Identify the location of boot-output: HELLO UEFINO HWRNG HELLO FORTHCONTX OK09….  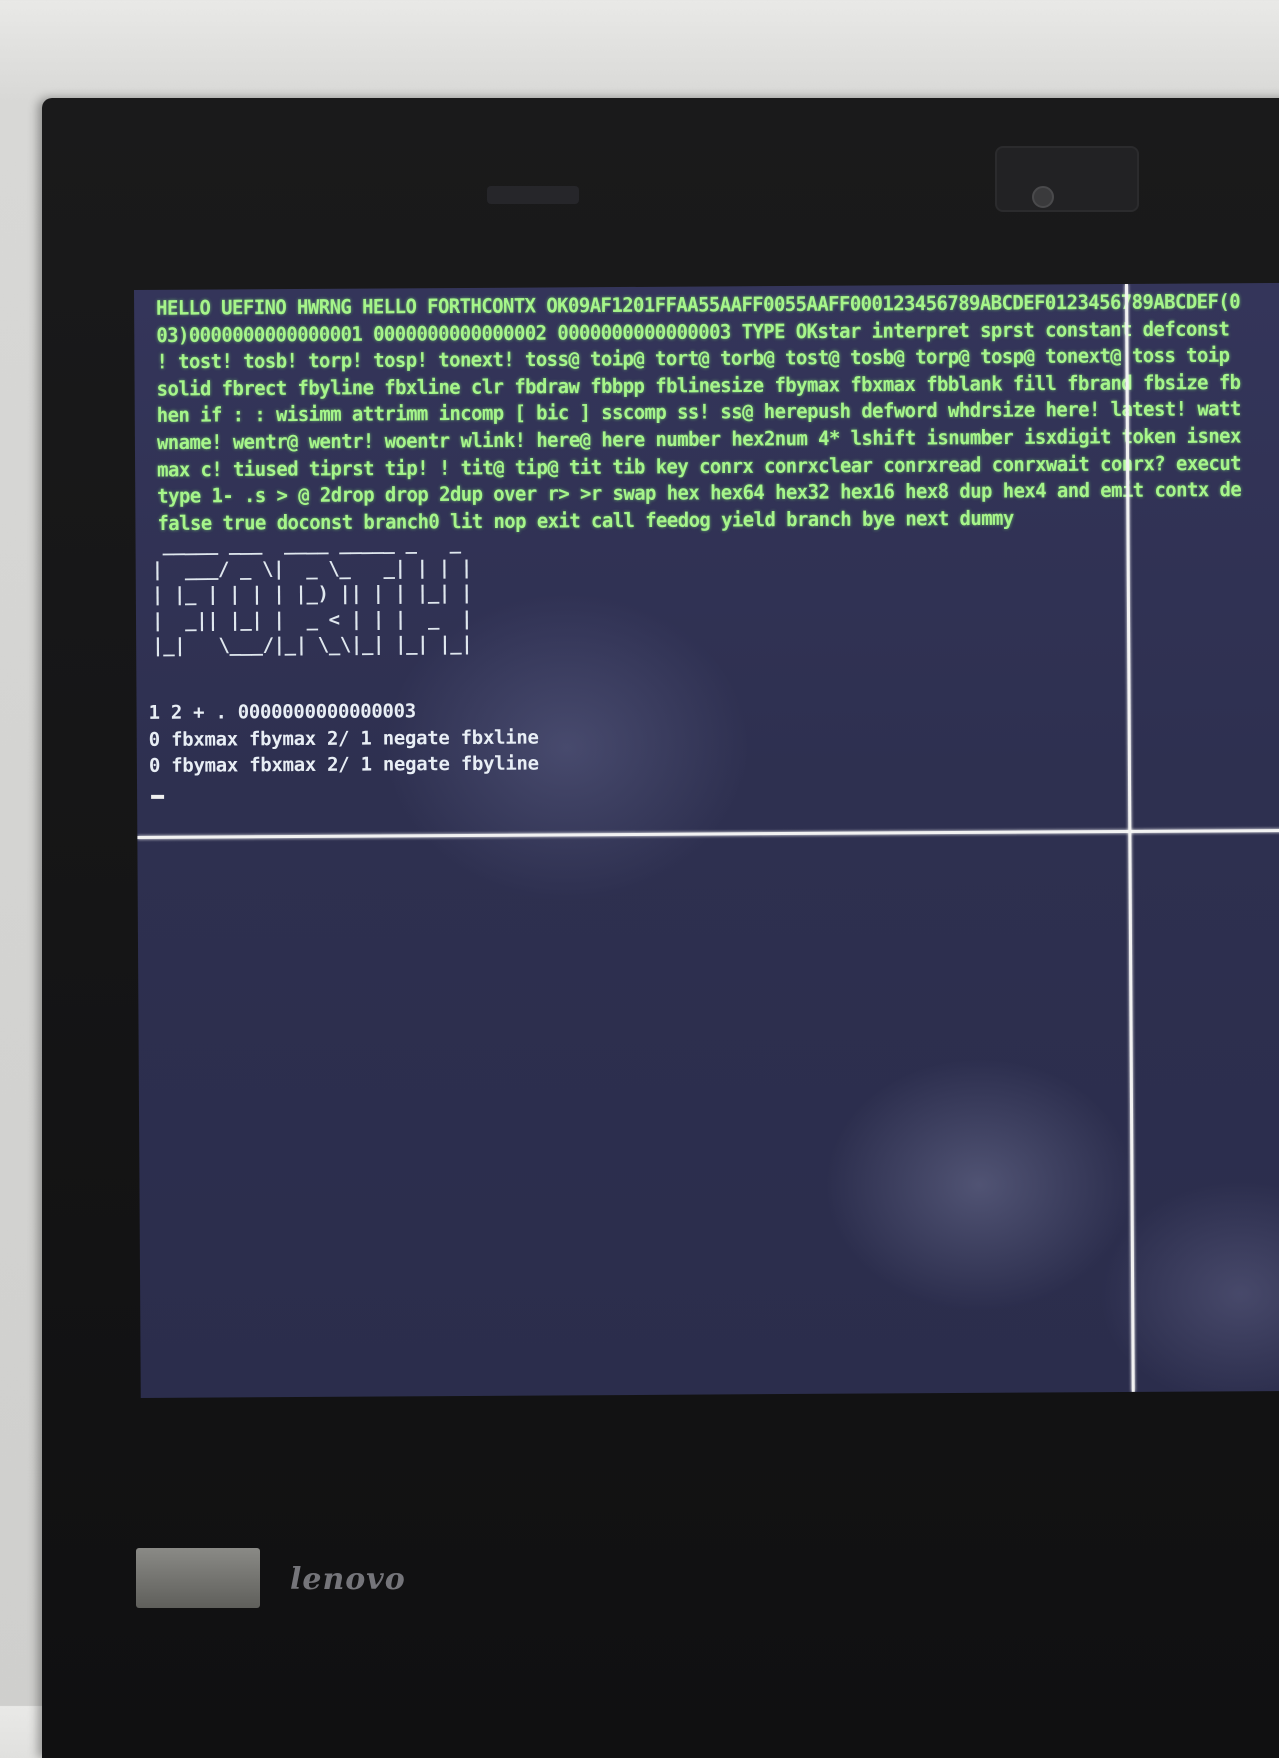
(717, 412).